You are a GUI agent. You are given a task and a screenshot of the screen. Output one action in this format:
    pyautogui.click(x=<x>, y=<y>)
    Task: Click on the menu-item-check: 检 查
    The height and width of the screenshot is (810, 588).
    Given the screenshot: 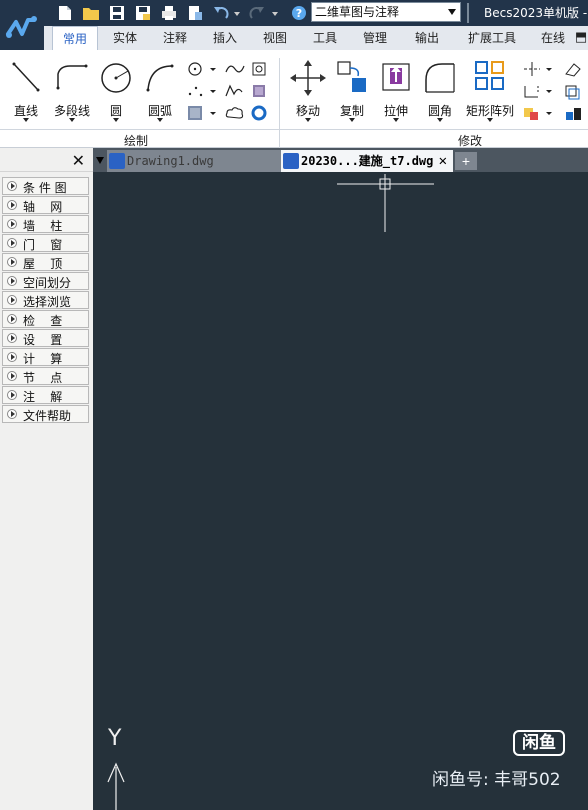 What is the action you would take?
    pyautogui.click(x=45, y=319)
    